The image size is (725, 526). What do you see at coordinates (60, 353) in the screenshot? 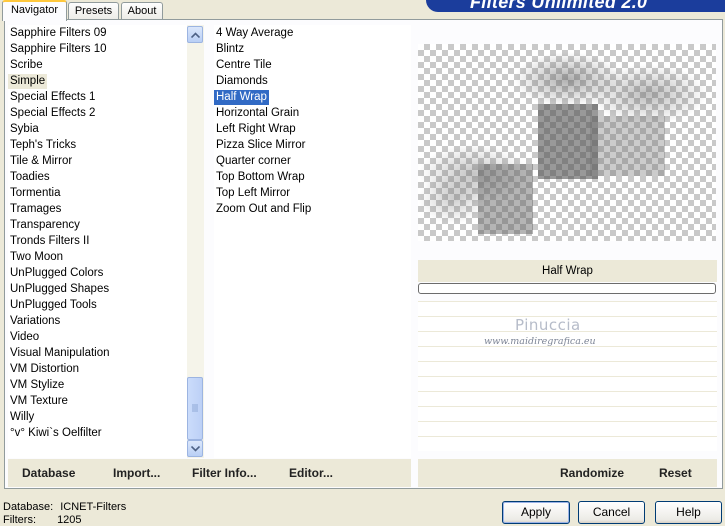
I see `category-item: Visual Manipulation` at bounding box center [60, 353].